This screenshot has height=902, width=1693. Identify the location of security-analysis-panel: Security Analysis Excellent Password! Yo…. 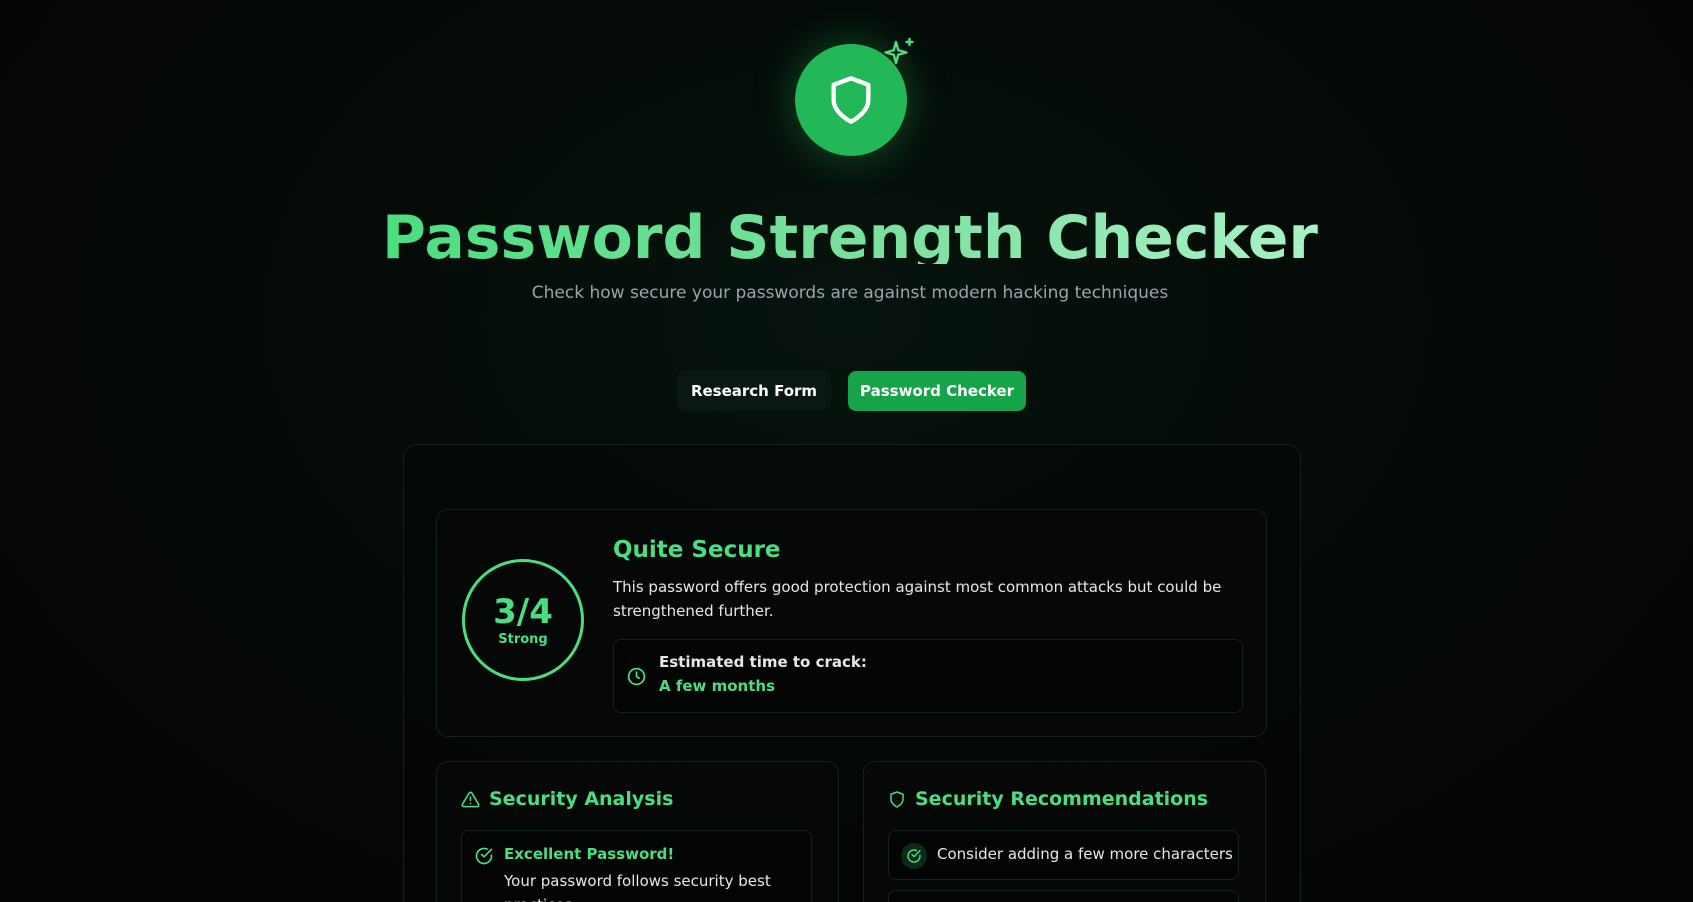
(637, 831).